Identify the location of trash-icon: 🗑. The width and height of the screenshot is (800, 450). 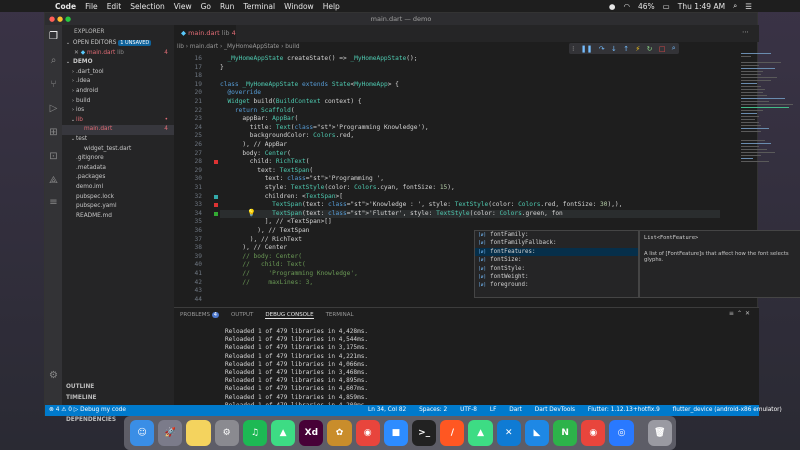
(659, 433).